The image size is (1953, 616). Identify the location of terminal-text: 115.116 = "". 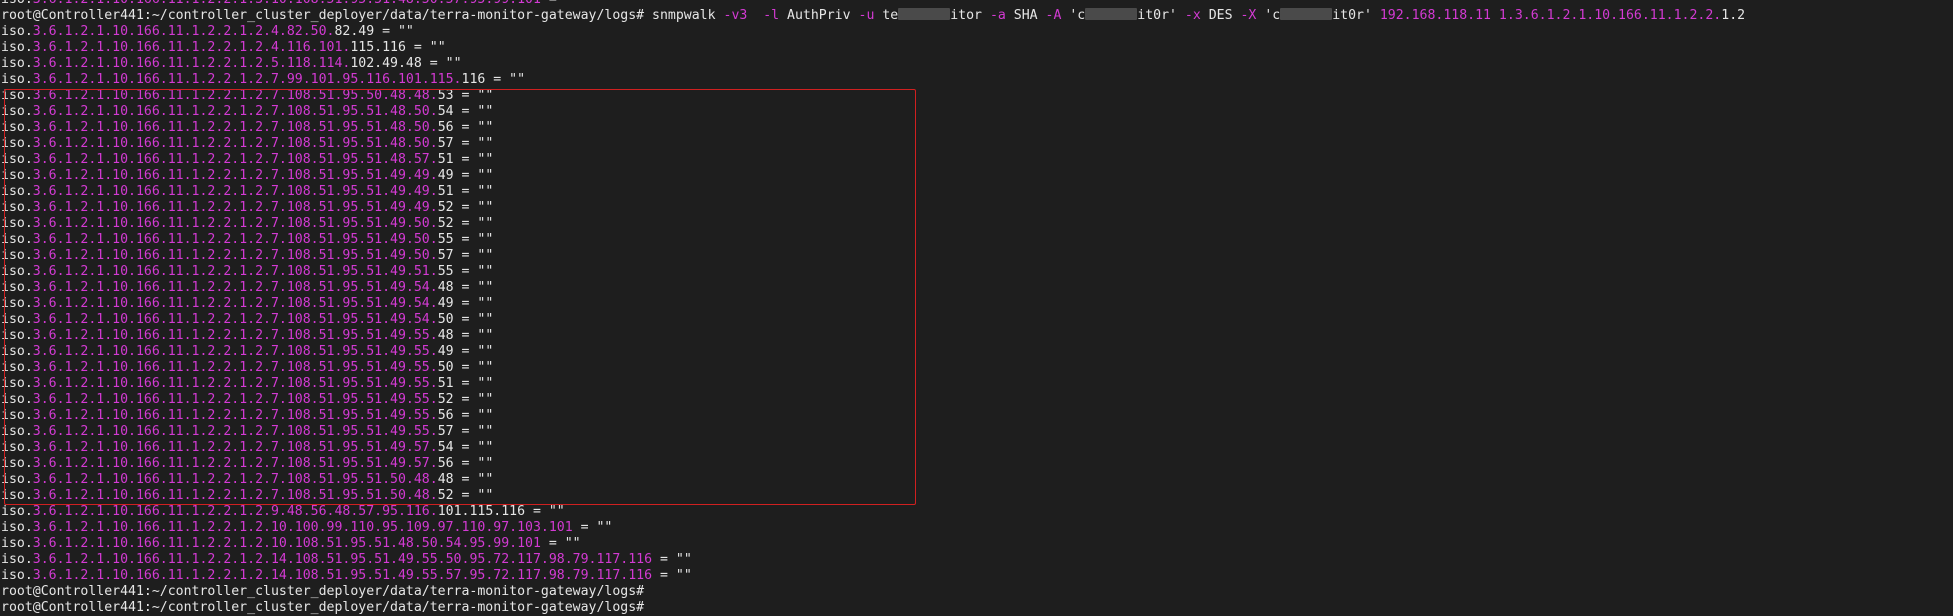
(398, 47).